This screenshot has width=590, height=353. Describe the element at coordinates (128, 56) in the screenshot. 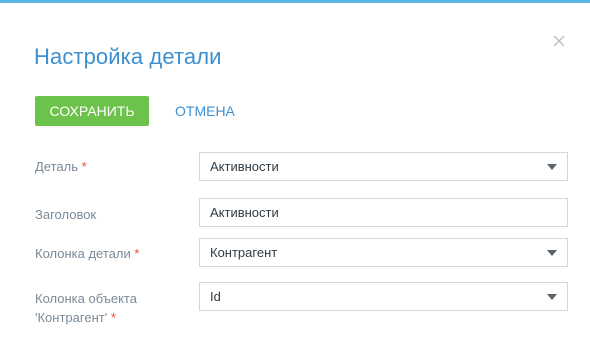

I see `dialog-title: Настройка детали` at that location.